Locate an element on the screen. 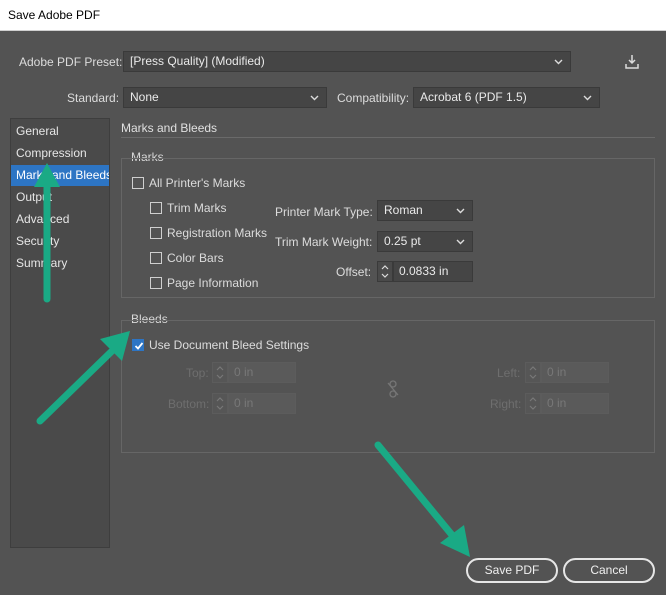 The height and width of the screenshot is (595, 666). sidebar-item-marks-and-bleeds: Marks and Bleeds is located at coordinates (60, 175).